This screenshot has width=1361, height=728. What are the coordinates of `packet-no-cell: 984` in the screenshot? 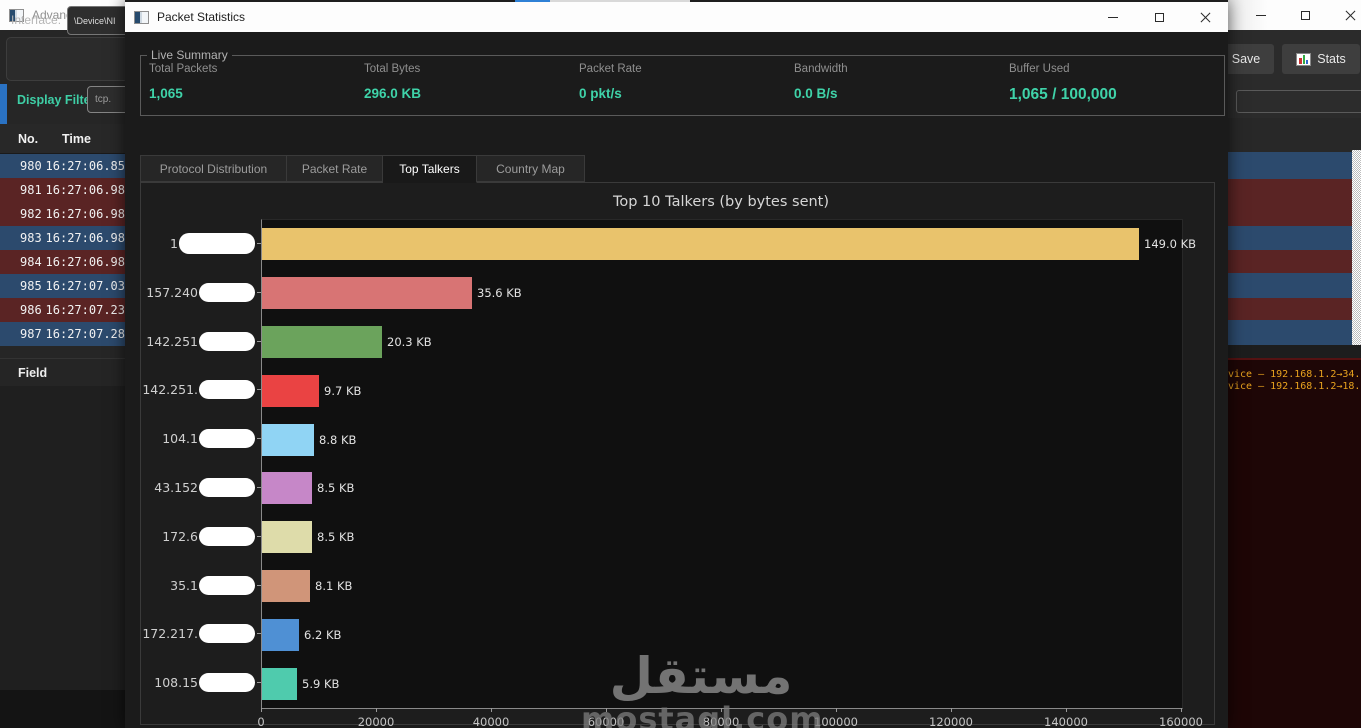 It's located at (31, 262).